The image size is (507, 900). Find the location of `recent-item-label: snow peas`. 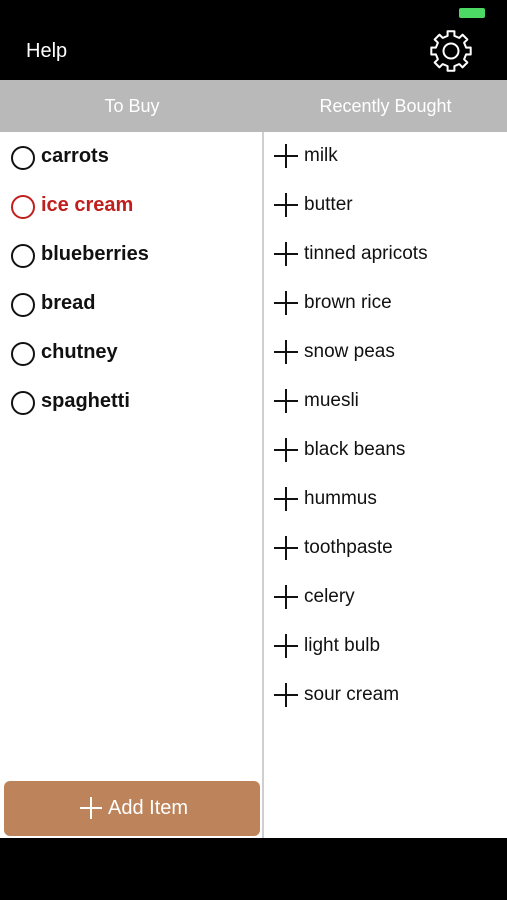

recent-item-label: snow peas is located at coordinates (349, 351).